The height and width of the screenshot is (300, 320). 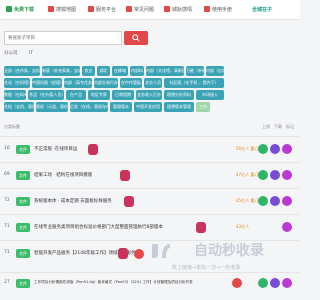 I want to click on nav-item-label: 免费下载, so click(x=24, y=10).